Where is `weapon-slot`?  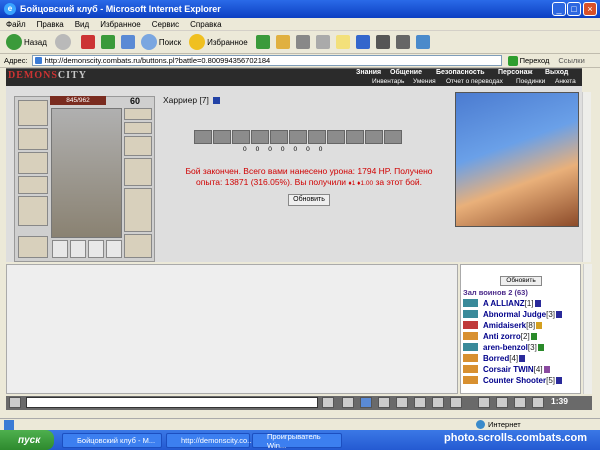
weapon-slot is located at coordinates (33, 163).